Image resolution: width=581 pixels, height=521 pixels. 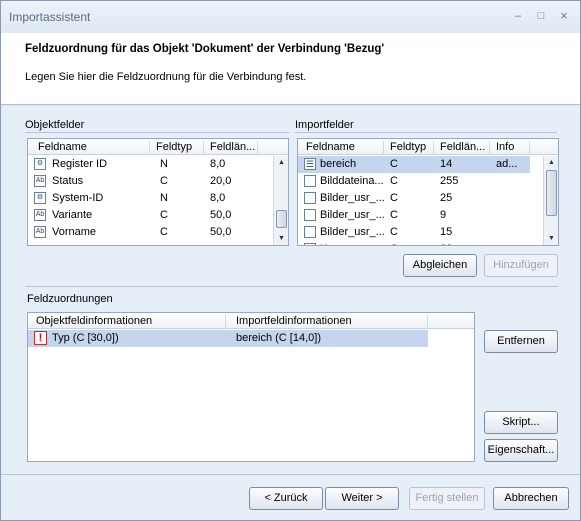 I want to click on importfeld-row: Bilddateina... C 255, so click(x=414, y=181).